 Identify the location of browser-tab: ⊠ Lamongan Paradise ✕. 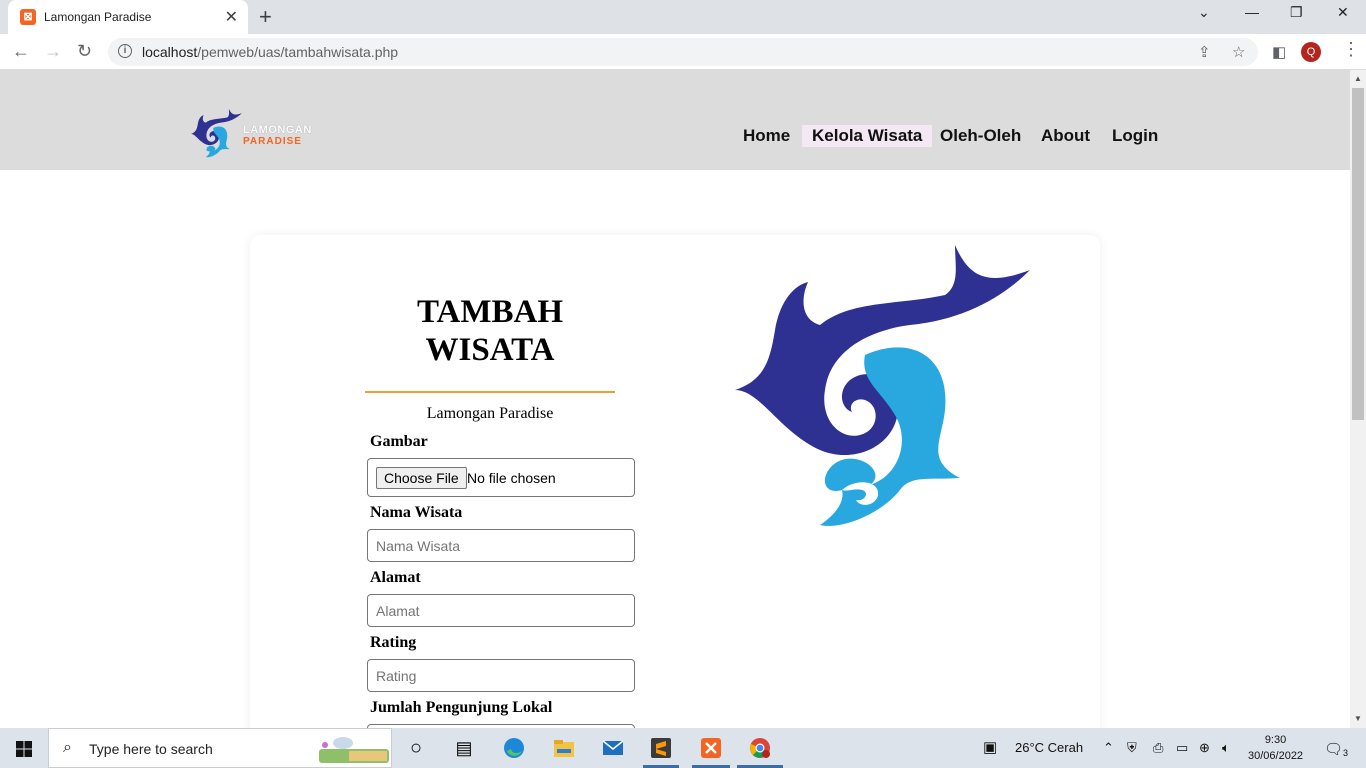
(128, 17).